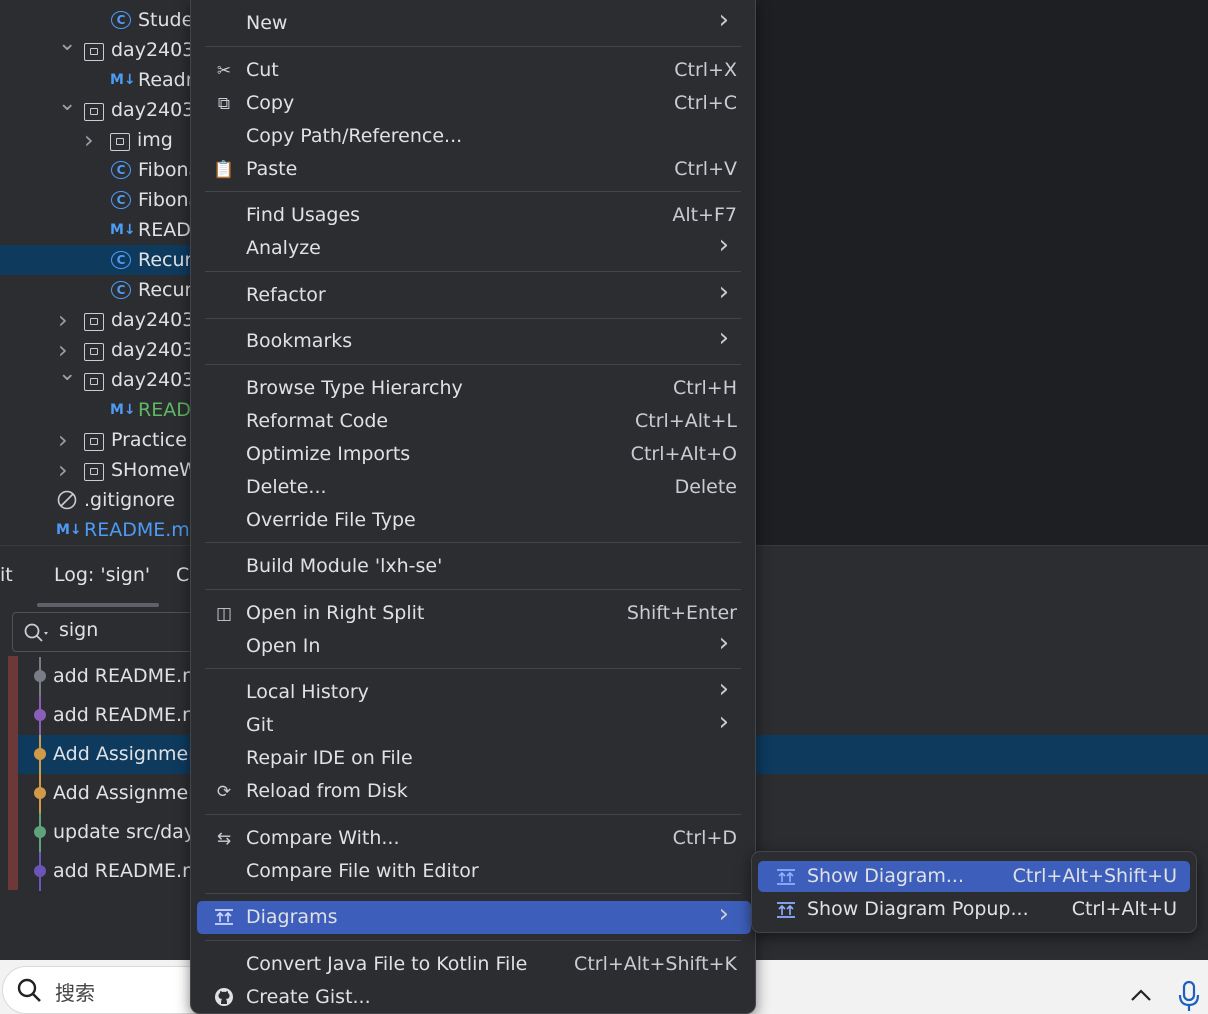  What do you see at coordinates (705, 169) in the screenshot?
I see `menu-item-shortcut: Ctrl+V` at bounding box center [705, 169].